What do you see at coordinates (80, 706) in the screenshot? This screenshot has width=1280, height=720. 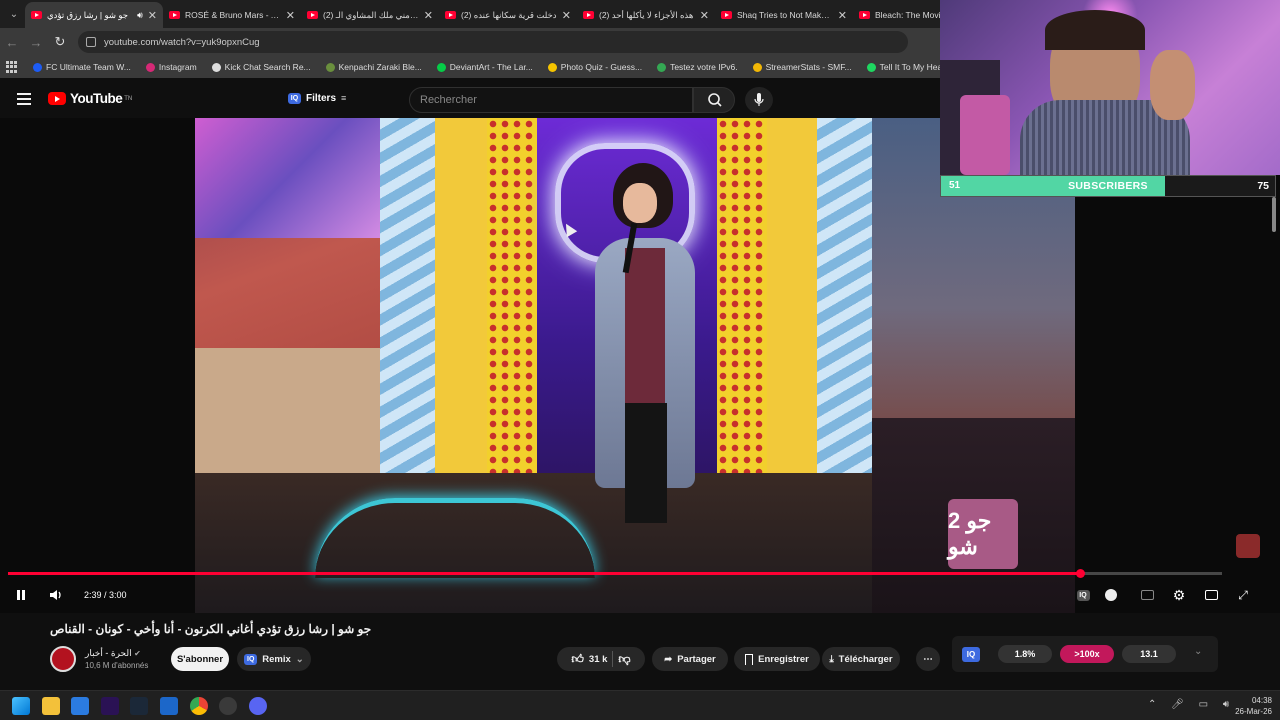 I see `outlook-icon` at bounding box center [80, 706].